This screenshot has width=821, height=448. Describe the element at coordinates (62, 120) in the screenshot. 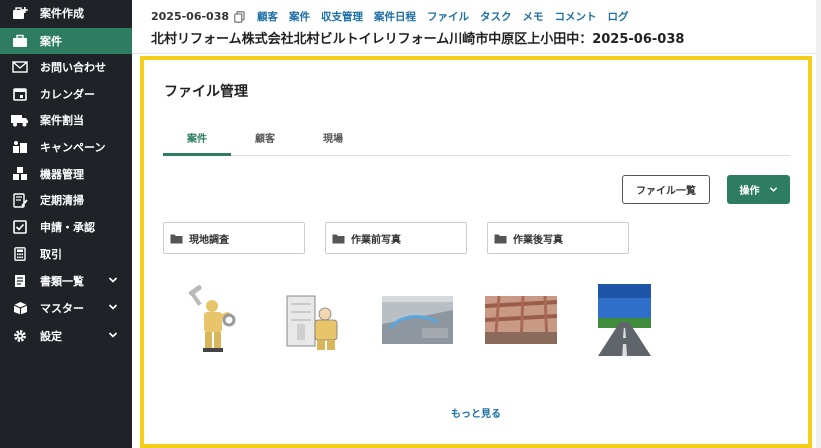

I see `sidebar-item-label: 案件割当` at that location.